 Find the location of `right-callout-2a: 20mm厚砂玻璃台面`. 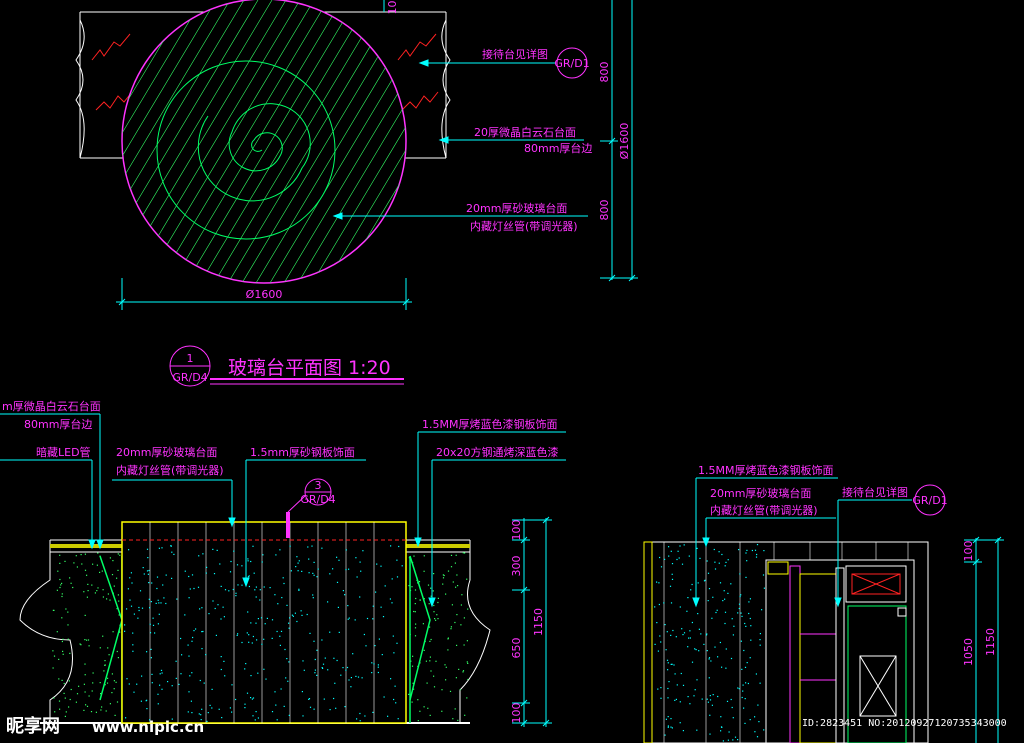

right-callout-2a: 20mm厚砂玻璃台面 is located at coordinates (760, 493).